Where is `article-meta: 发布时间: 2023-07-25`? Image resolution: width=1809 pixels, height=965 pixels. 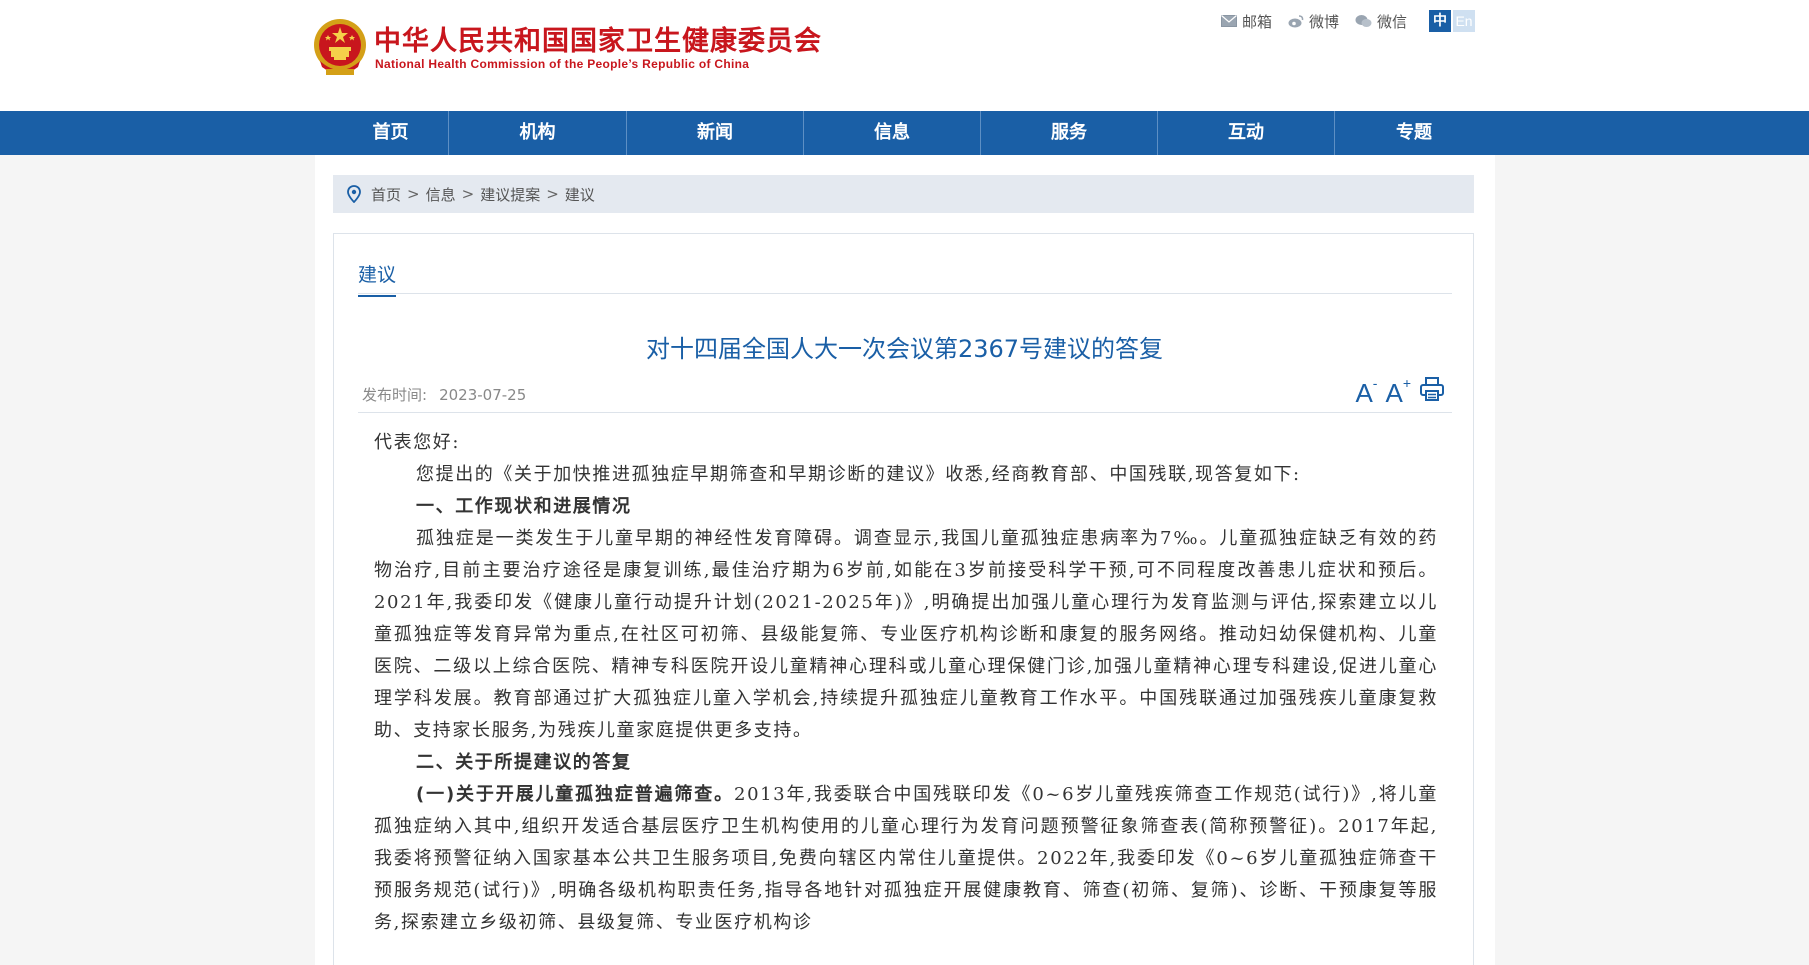 article-meta: 发布时间: 2023-07-25 is located at coordinates (444, 394).